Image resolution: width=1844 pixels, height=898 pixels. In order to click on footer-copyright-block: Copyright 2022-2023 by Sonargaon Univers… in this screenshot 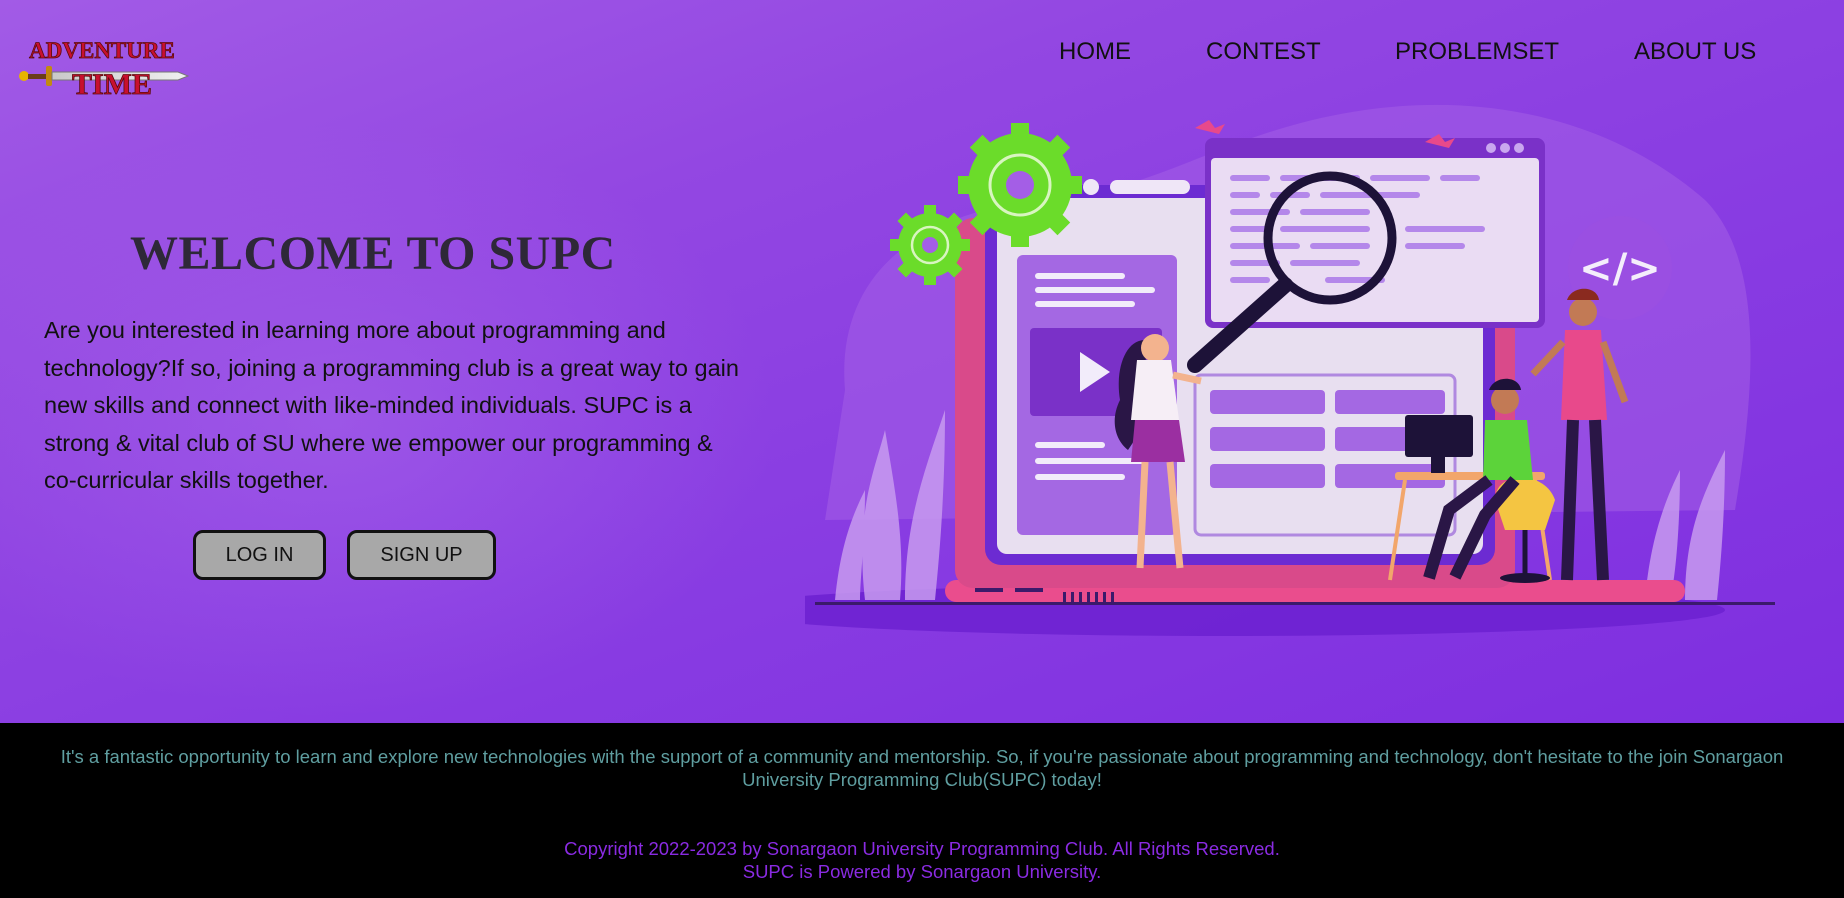, I will do `click(922, 860)`.